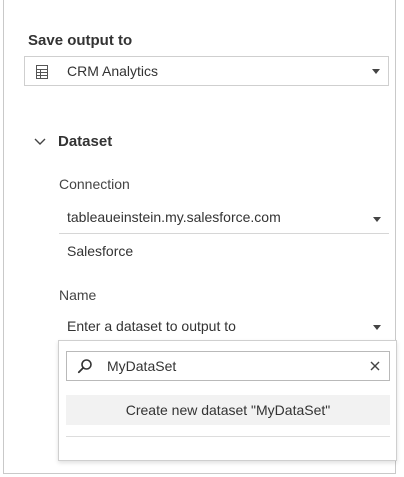  I want to click on create-dataset-option: Create new dataset "MyDataSet", so click(228, 410).